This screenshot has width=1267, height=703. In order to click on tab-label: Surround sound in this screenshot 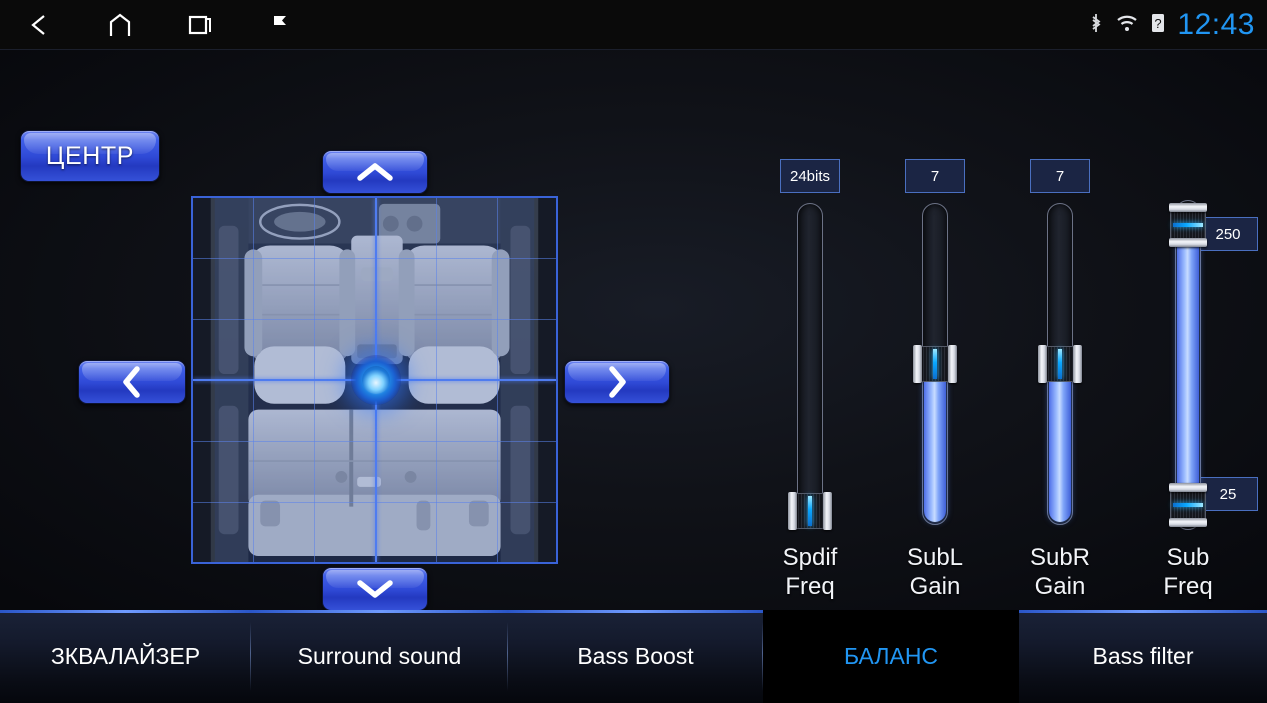, I will do `click(379, 656)`.